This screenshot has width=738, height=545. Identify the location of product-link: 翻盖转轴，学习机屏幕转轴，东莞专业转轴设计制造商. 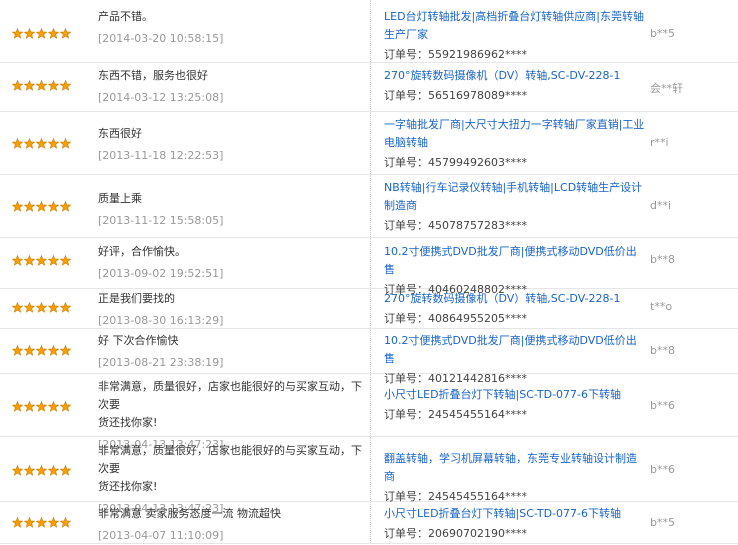
(515, 468).